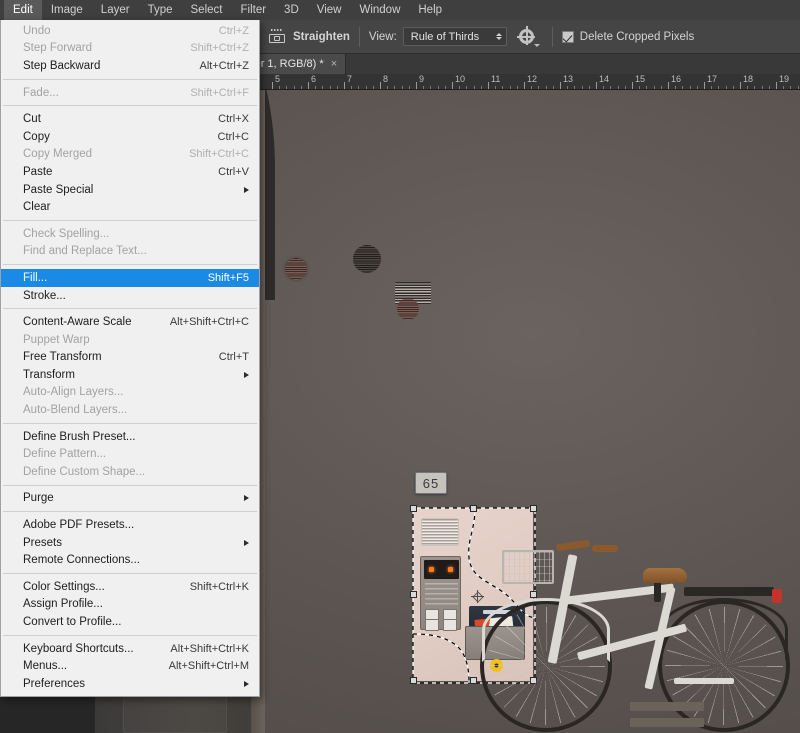  I want to click on menu-item-paste: Paste Ctrl+V, so click(130, 172).